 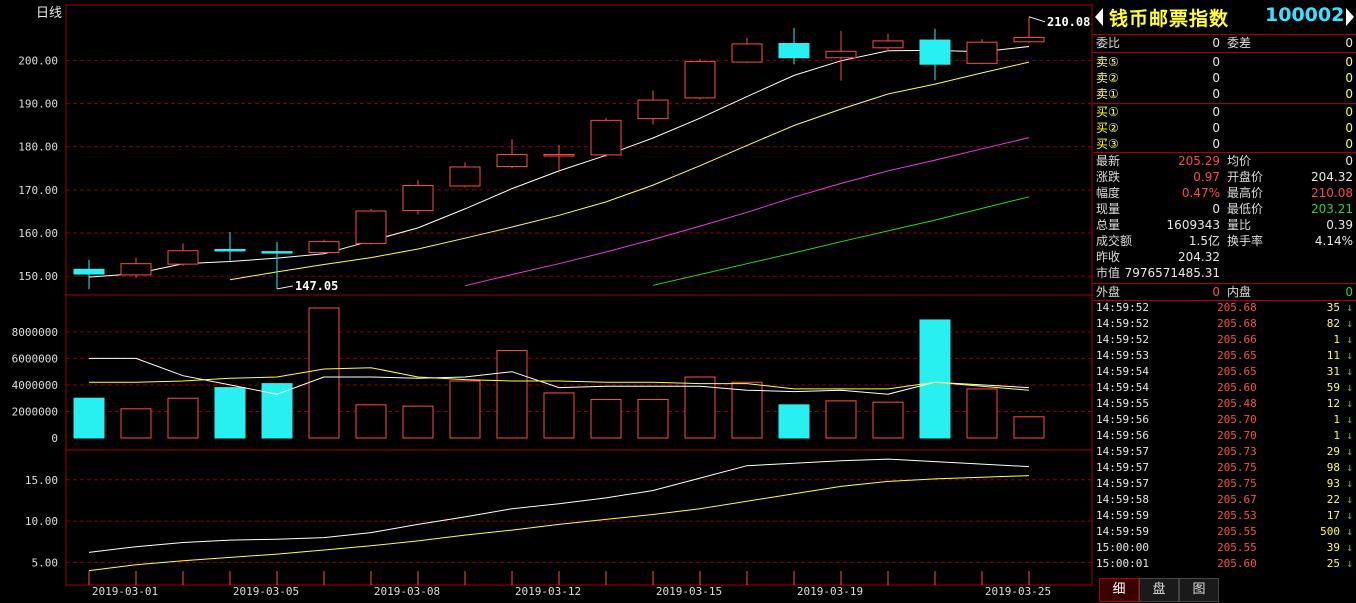 What do you see at coordinates (407, 591) in the screenshot?
I see `date-label: 2019-03-08` at bounding box center [407, 591].